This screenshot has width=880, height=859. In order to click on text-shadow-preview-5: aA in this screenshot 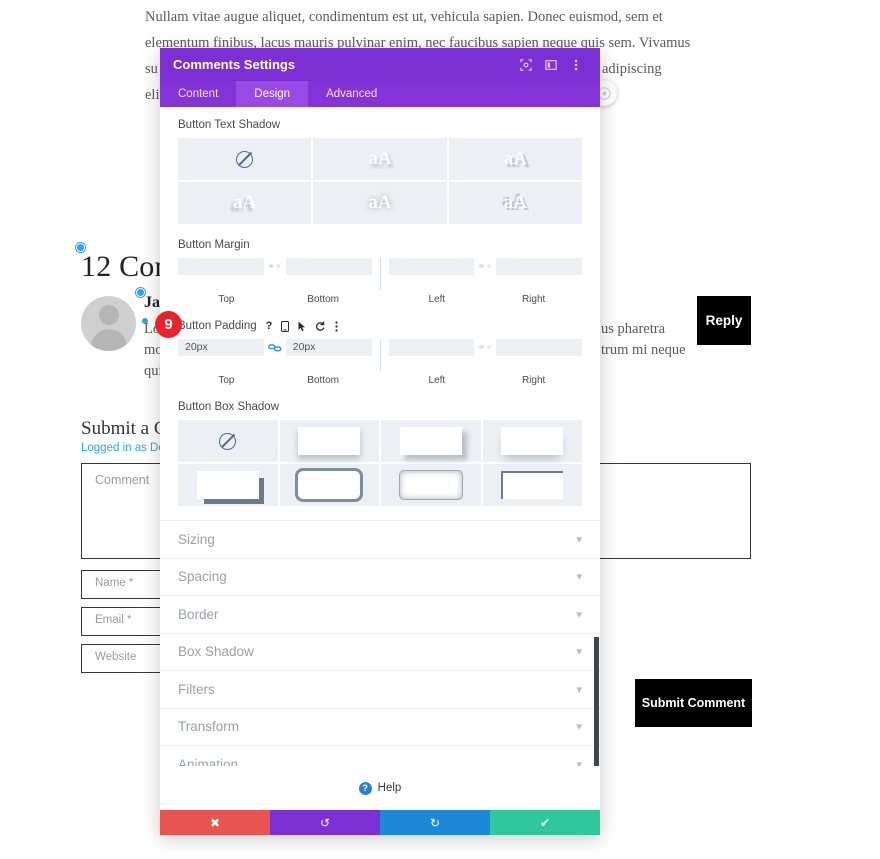, I will do `click(515, 202)`.